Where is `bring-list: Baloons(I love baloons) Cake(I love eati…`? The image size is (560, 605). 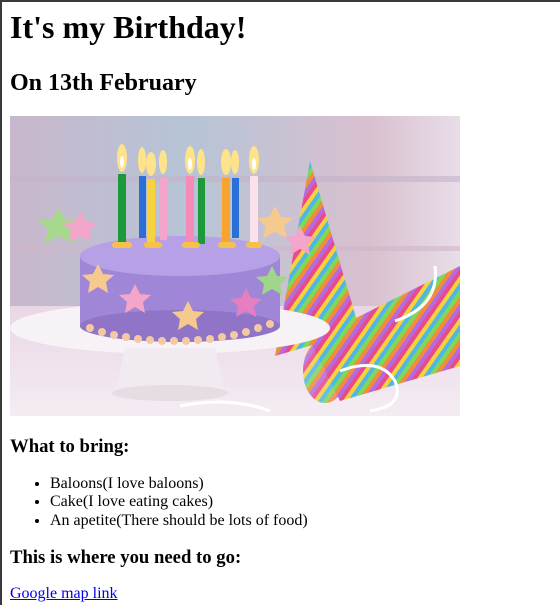
bring-list: Baloons(I love baloons) Cake(I love eati… is located at coordinates (285, 502).